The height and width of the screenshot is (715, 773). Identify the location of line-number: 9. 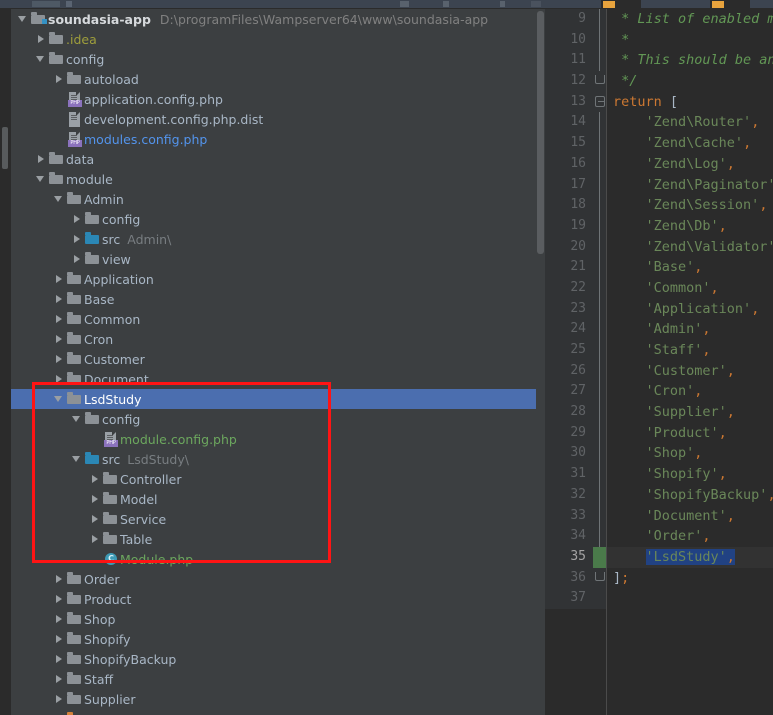
(569, 19).